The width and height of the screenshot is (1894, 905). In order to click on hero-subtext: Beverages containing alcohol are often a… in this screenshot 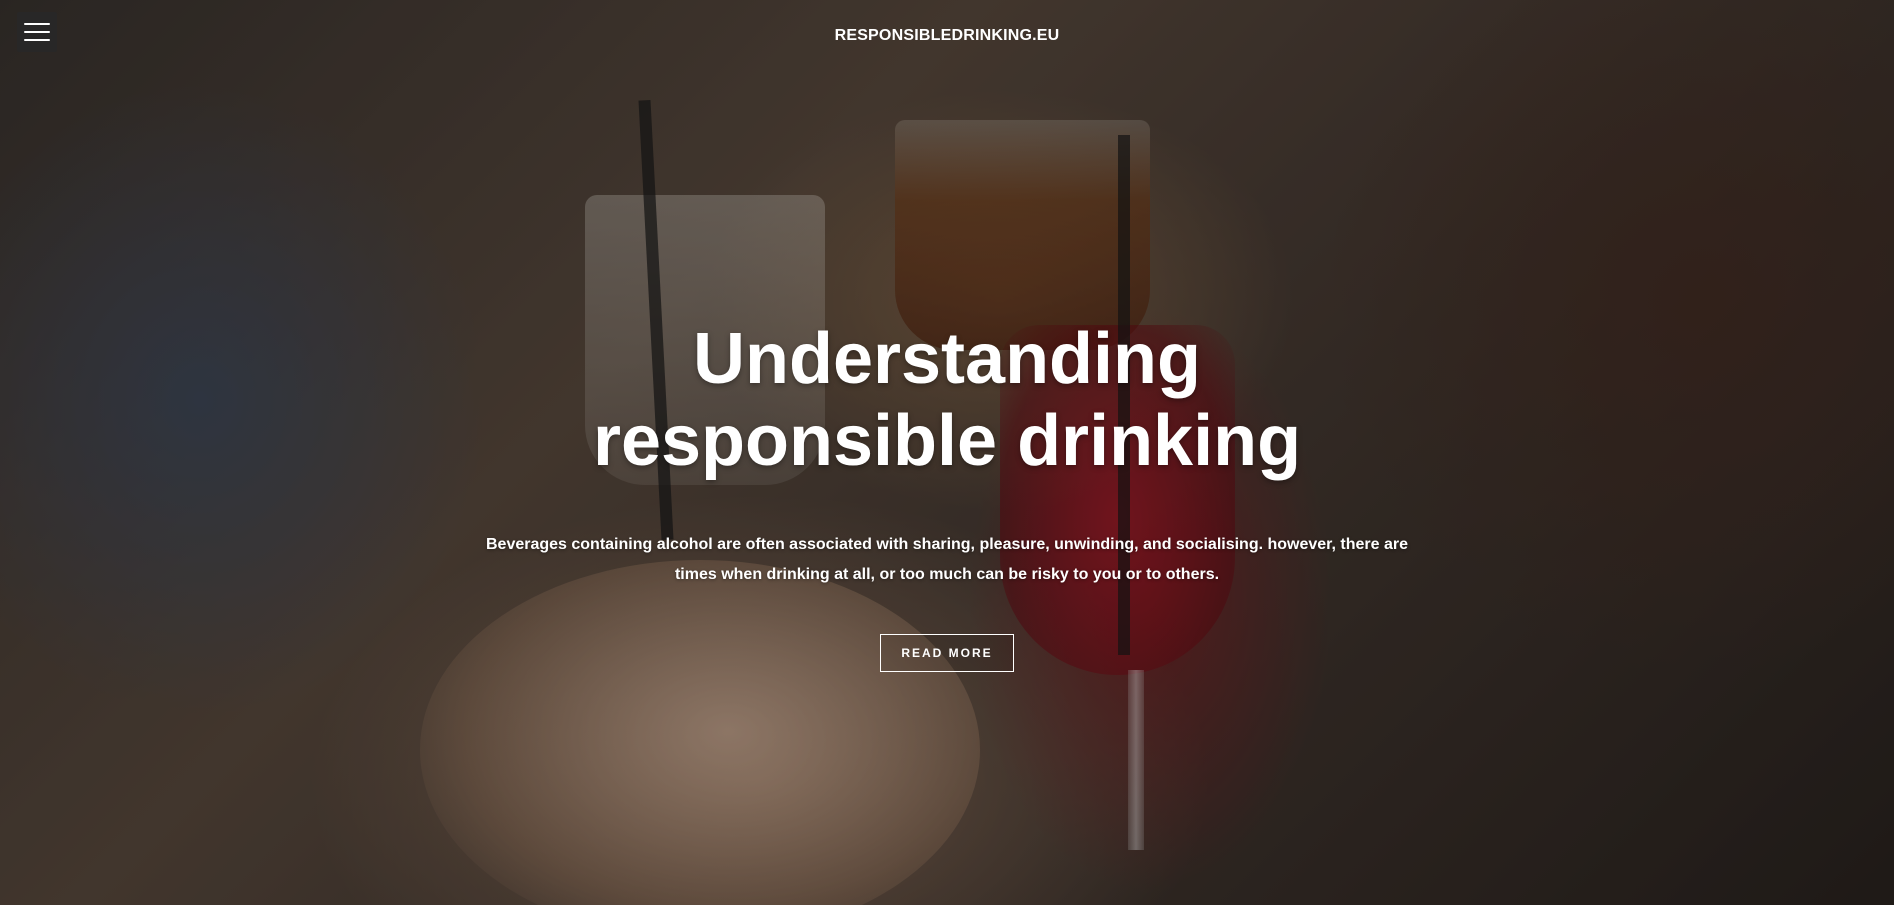, I will do `click(947, 559)`.